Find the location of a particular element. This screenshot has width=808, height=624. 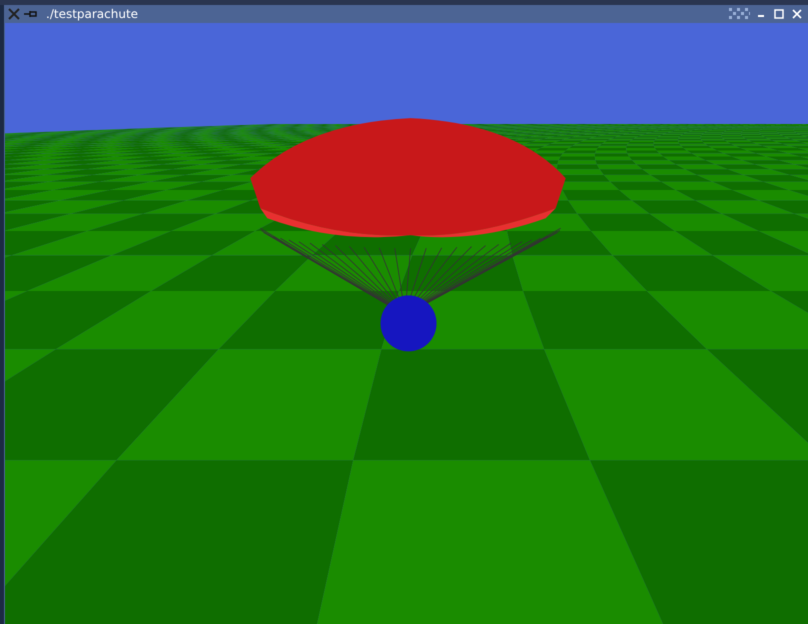

window-title: ./testparachute is located at coordinates (92, 14).